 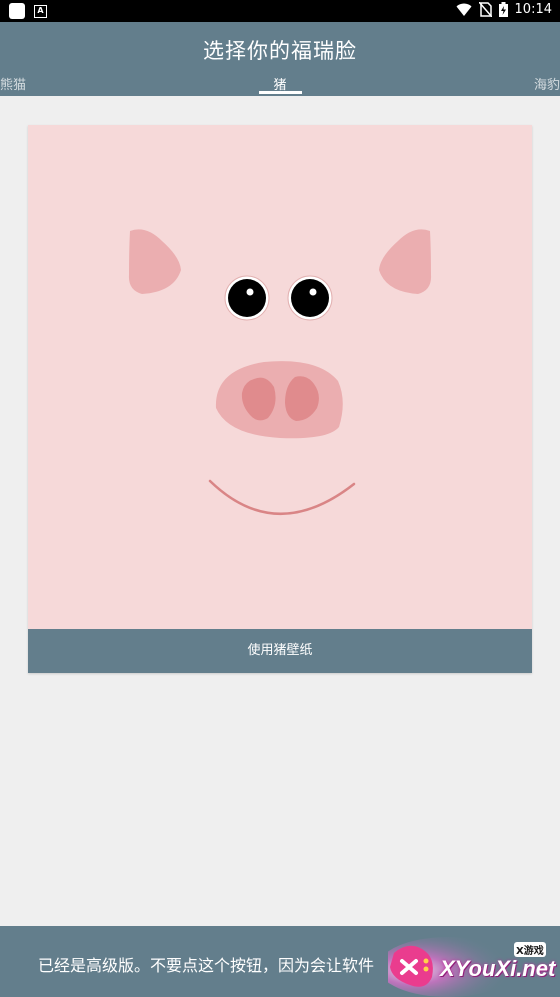 I want to click on premium-notice-text: 已经是高级版。不要点这个按钮，因为会让软件, so click(x=206, y=965).